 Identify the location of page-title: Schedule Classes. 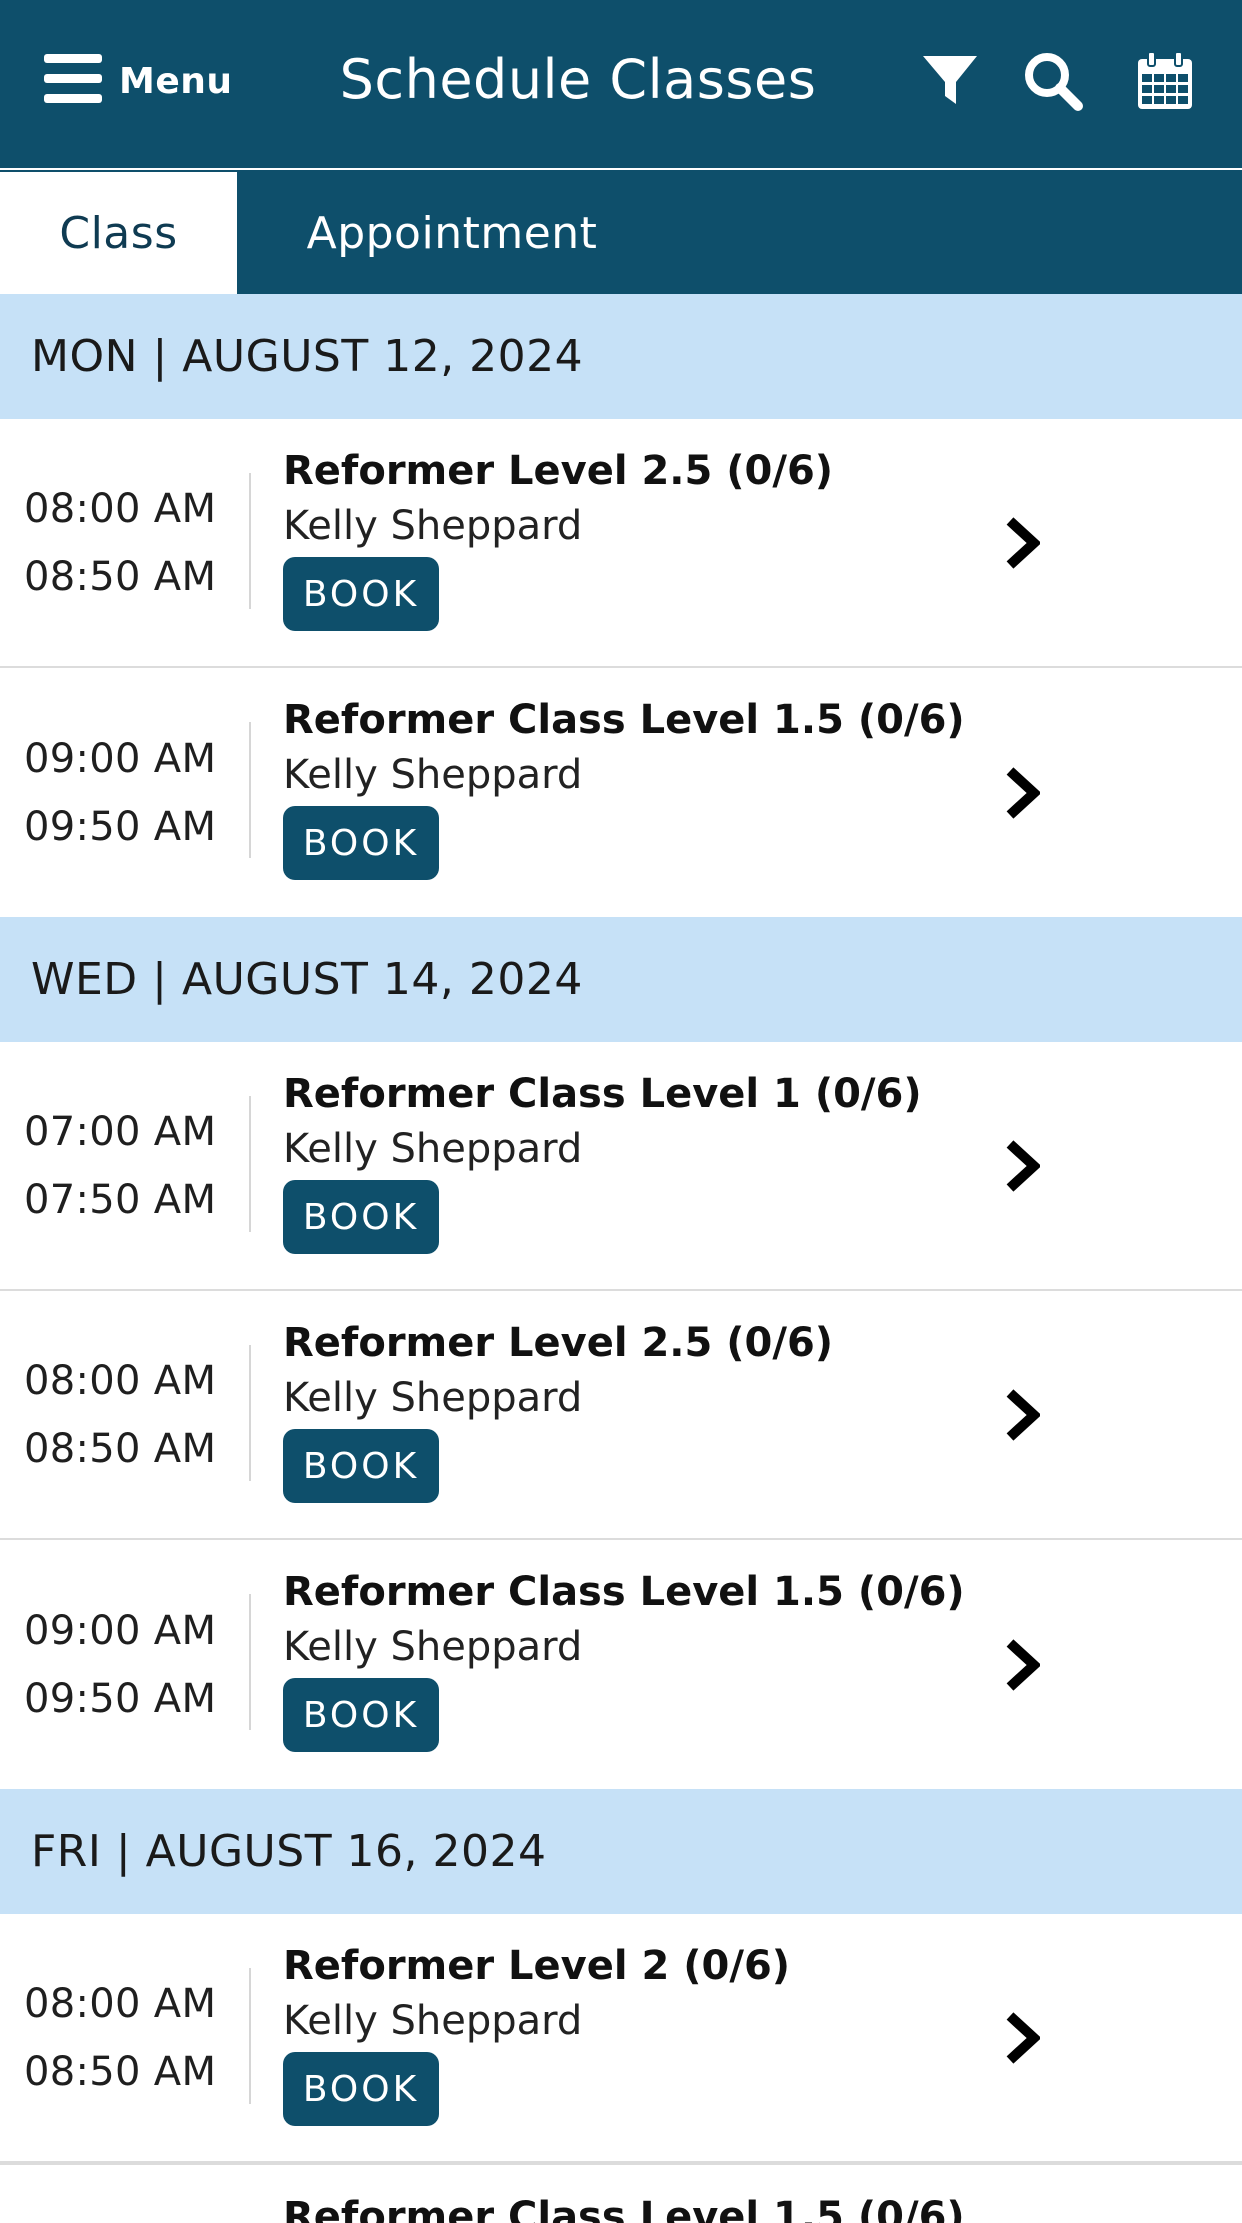
(578, 79).